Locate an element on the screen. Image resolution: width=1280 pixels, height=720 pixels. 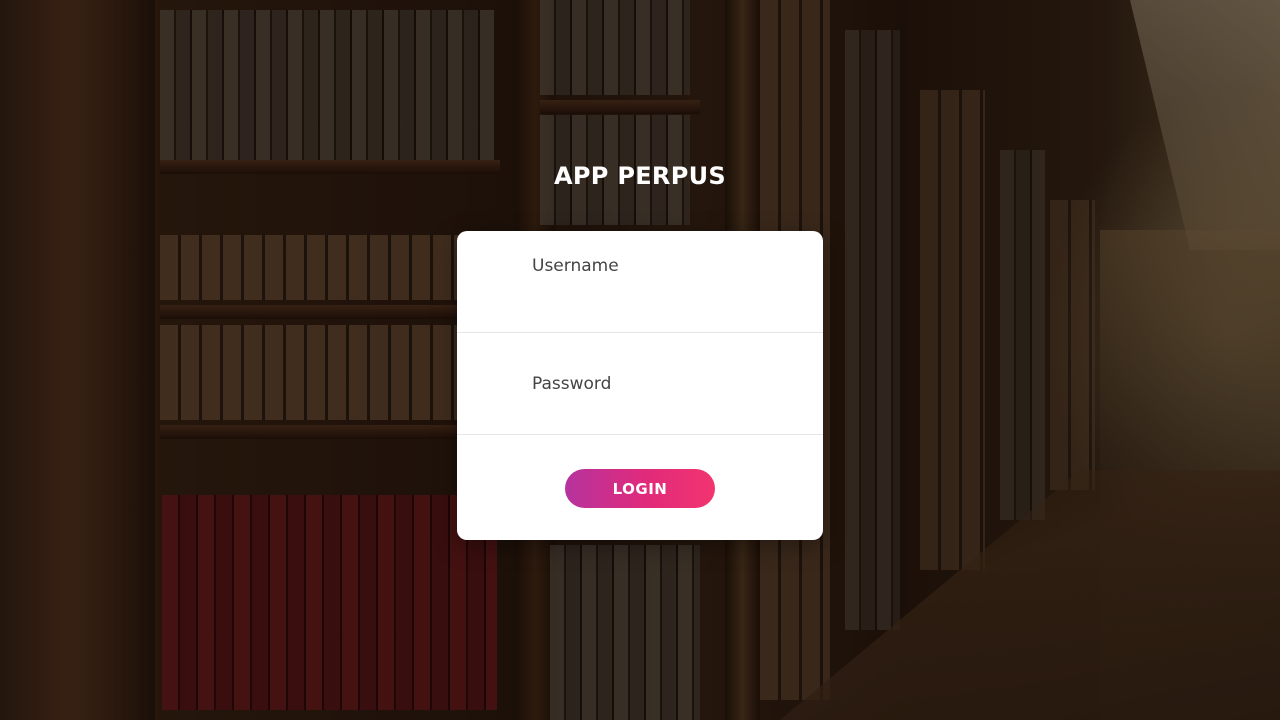
password-field-row is located at coordinates (640, 384).